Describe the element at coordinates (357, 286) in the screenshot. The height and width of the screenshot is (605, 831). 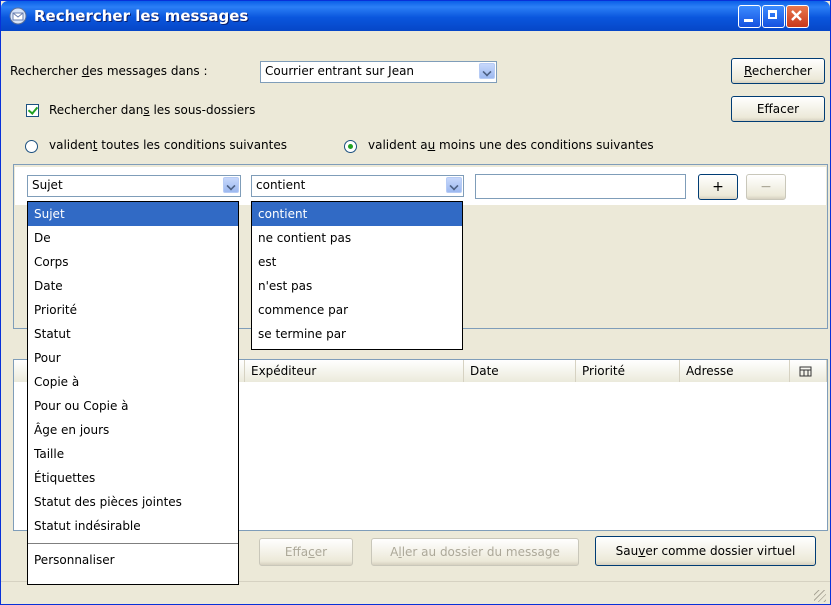
I see `operator-option: n'est pas` at that location.